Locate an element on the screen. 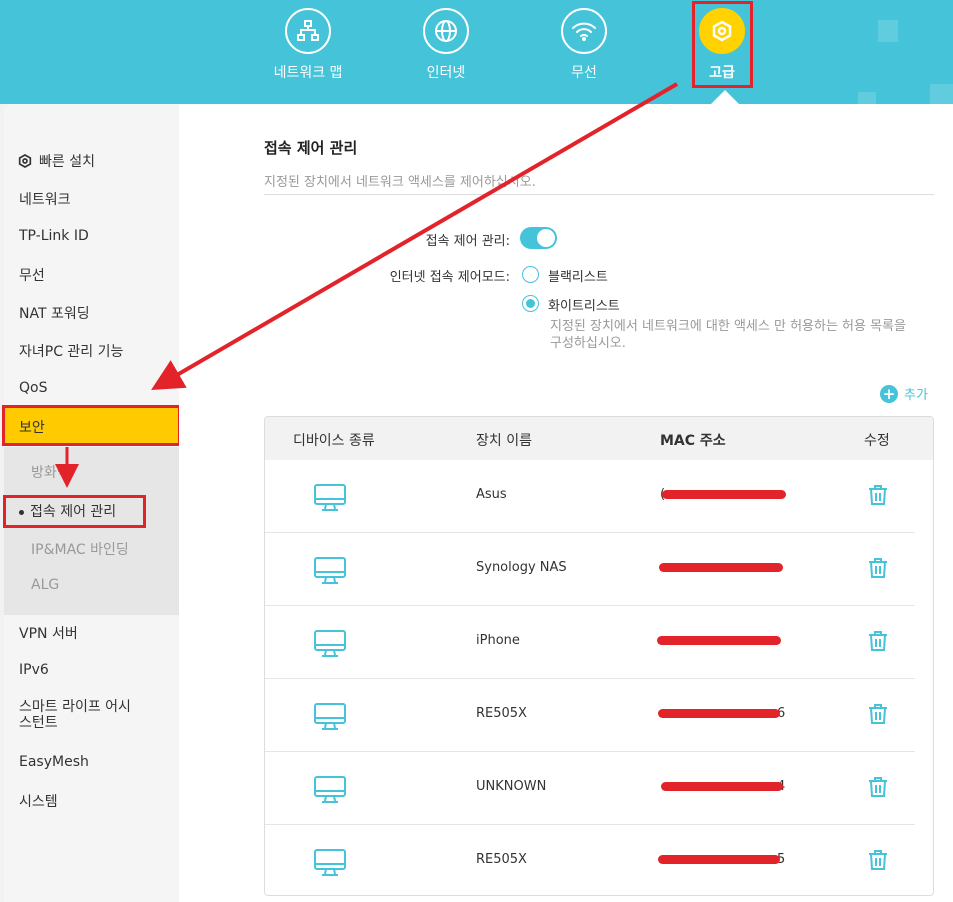 This screenshot has height=902, width=953. table-row: iPhone is located at coordinates (590, 642).